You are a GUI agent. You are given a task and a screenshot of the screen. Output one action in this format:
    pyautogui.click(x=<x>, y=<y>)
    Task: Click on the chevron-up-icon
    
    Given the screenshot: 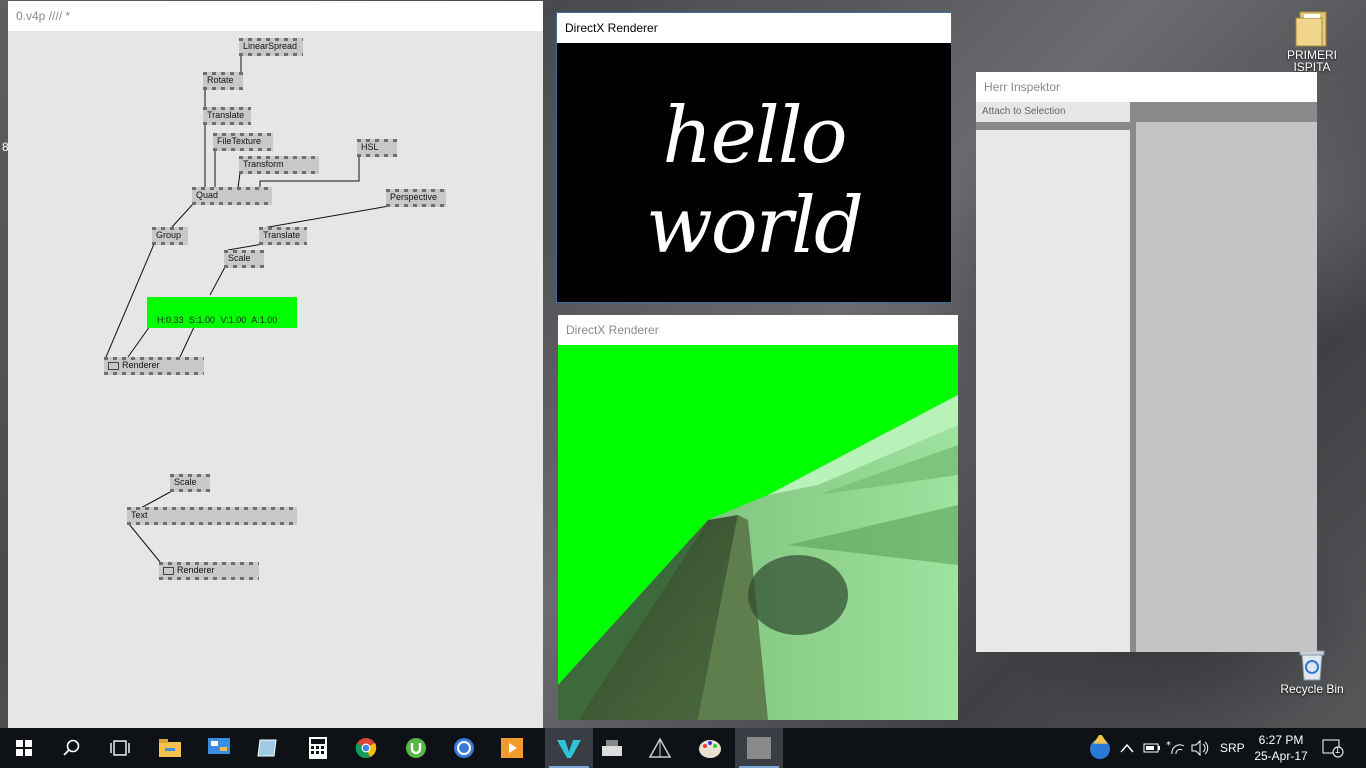 What is the action you would take?
    pyautogui.click(x=1127, y=748)
    